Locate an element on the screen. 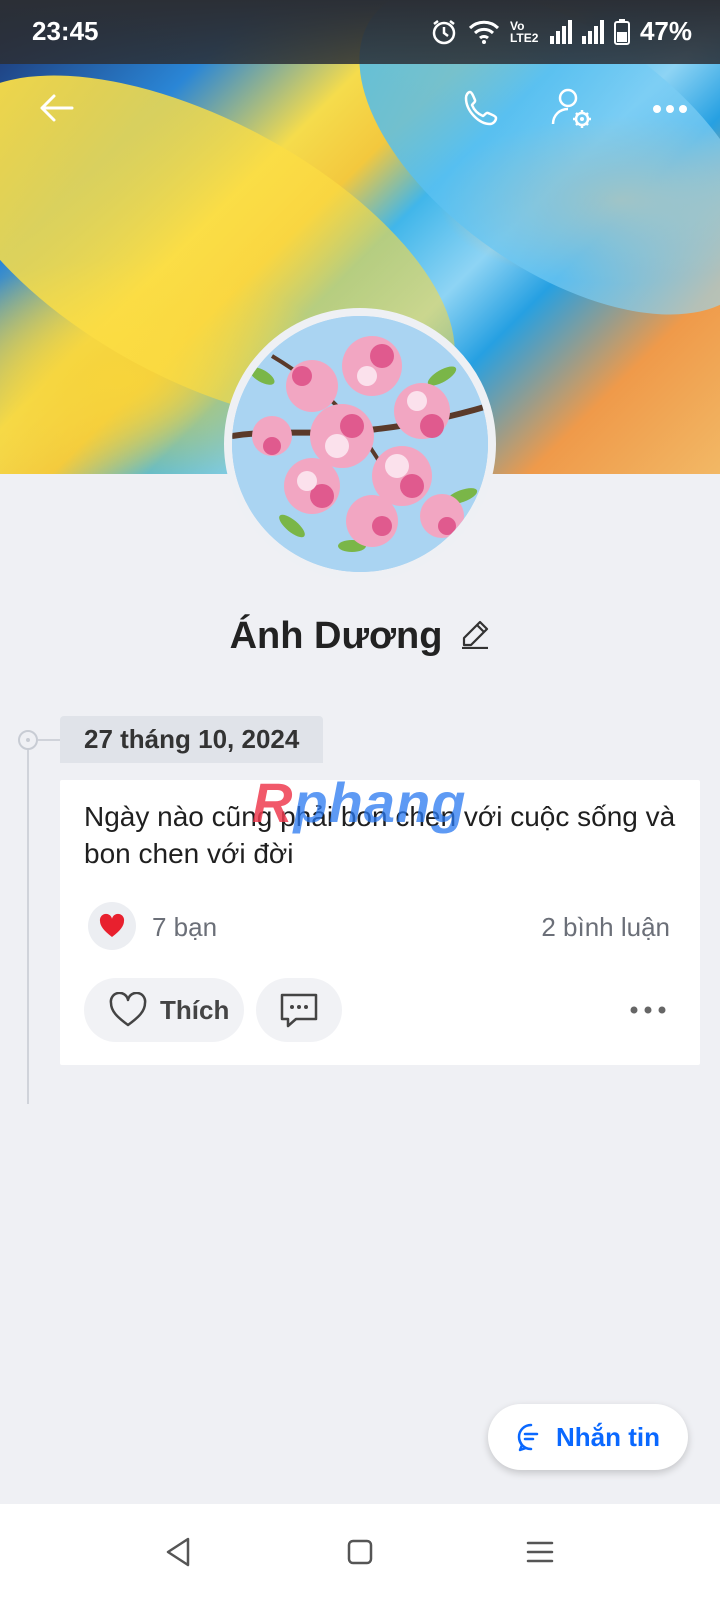 Image resolution: width=720 pixels, height=1600 pixels. post-more-button is located at coordinates (648, 1010).